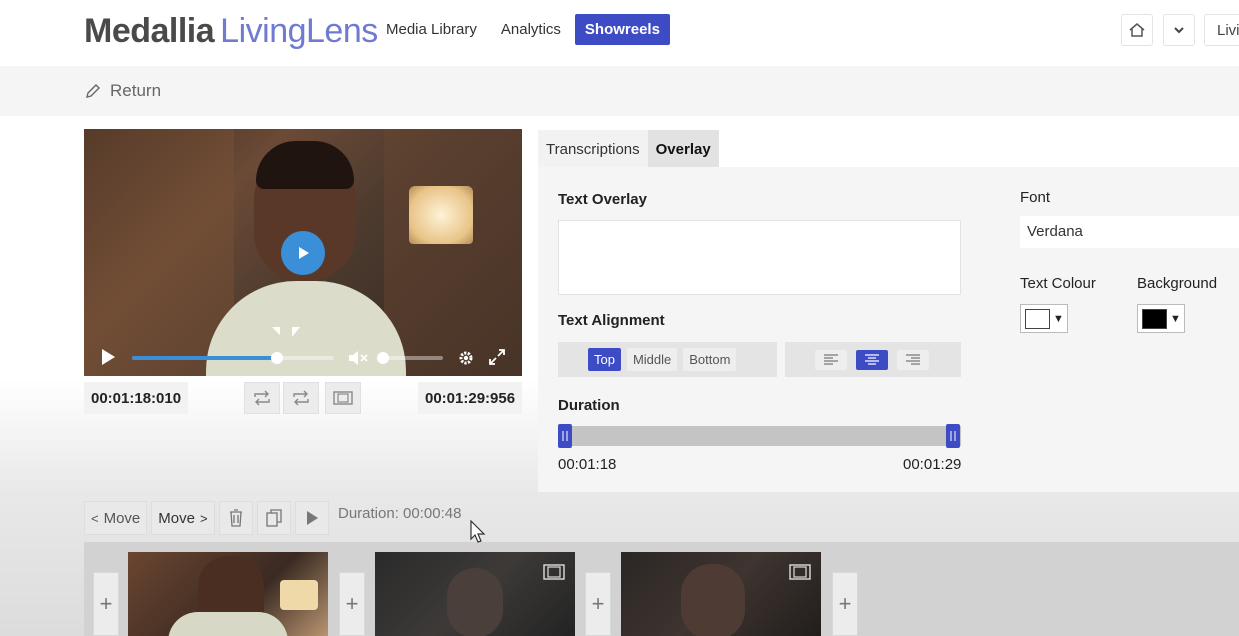 This screenshot has width=1239, height=636. I want to click on play-timeline-button, so click(311, 518).